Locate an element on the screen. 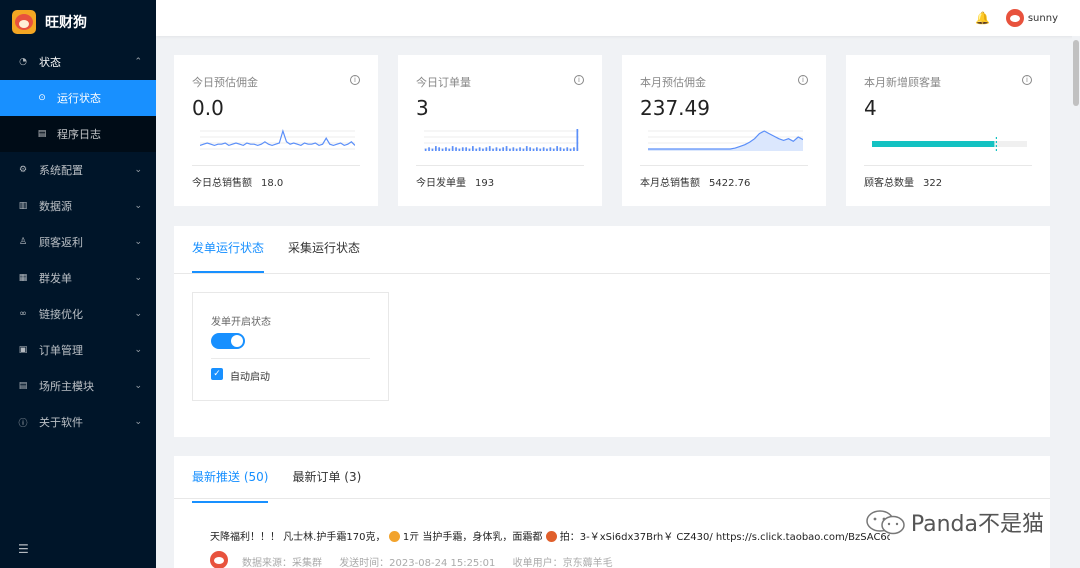 This screenshot has width=1080, height=568. scroll-thumb is located at coordinates (1076, 73).